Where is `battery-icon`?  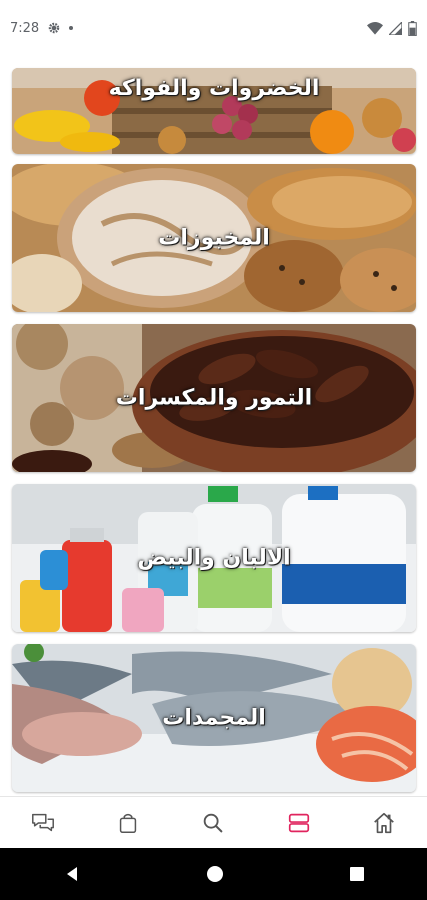
battery-icon is located at coordinates (412, 28).